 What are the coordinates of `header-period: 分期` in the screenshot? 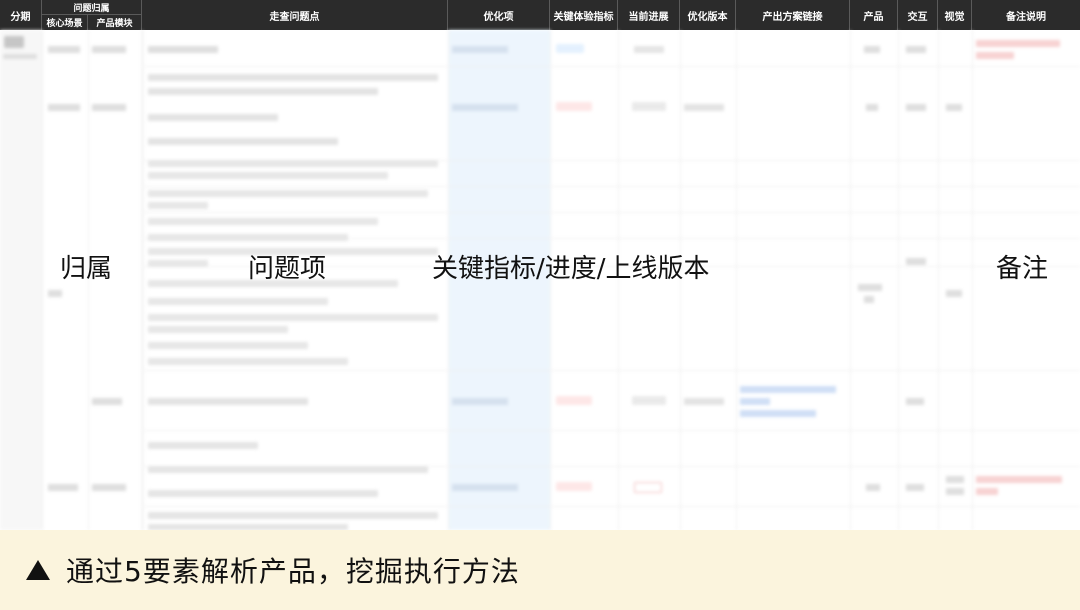 It's located at (21, 15).